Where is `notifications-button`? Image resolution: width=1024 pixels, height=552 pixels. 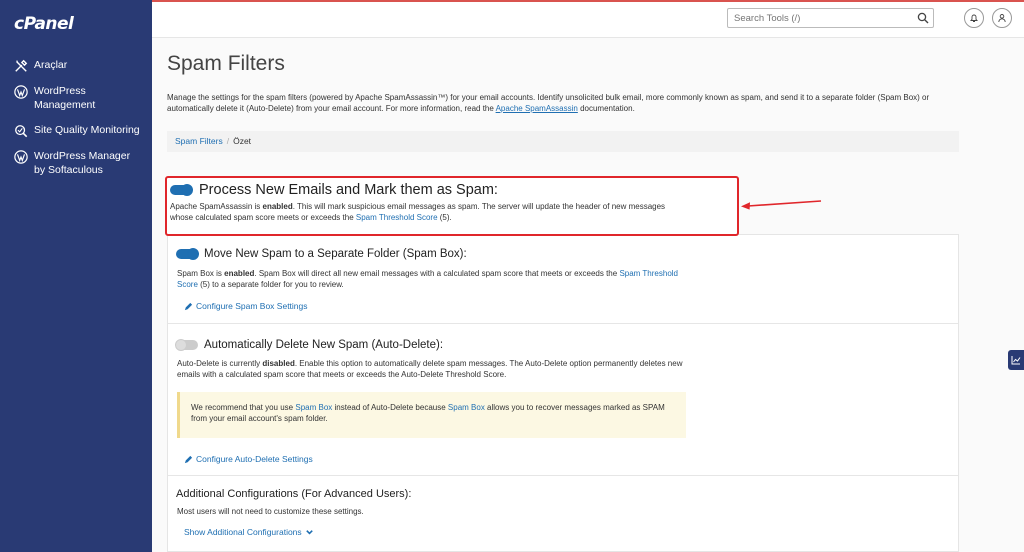
notifications-button is located at coordinates (974, 18).